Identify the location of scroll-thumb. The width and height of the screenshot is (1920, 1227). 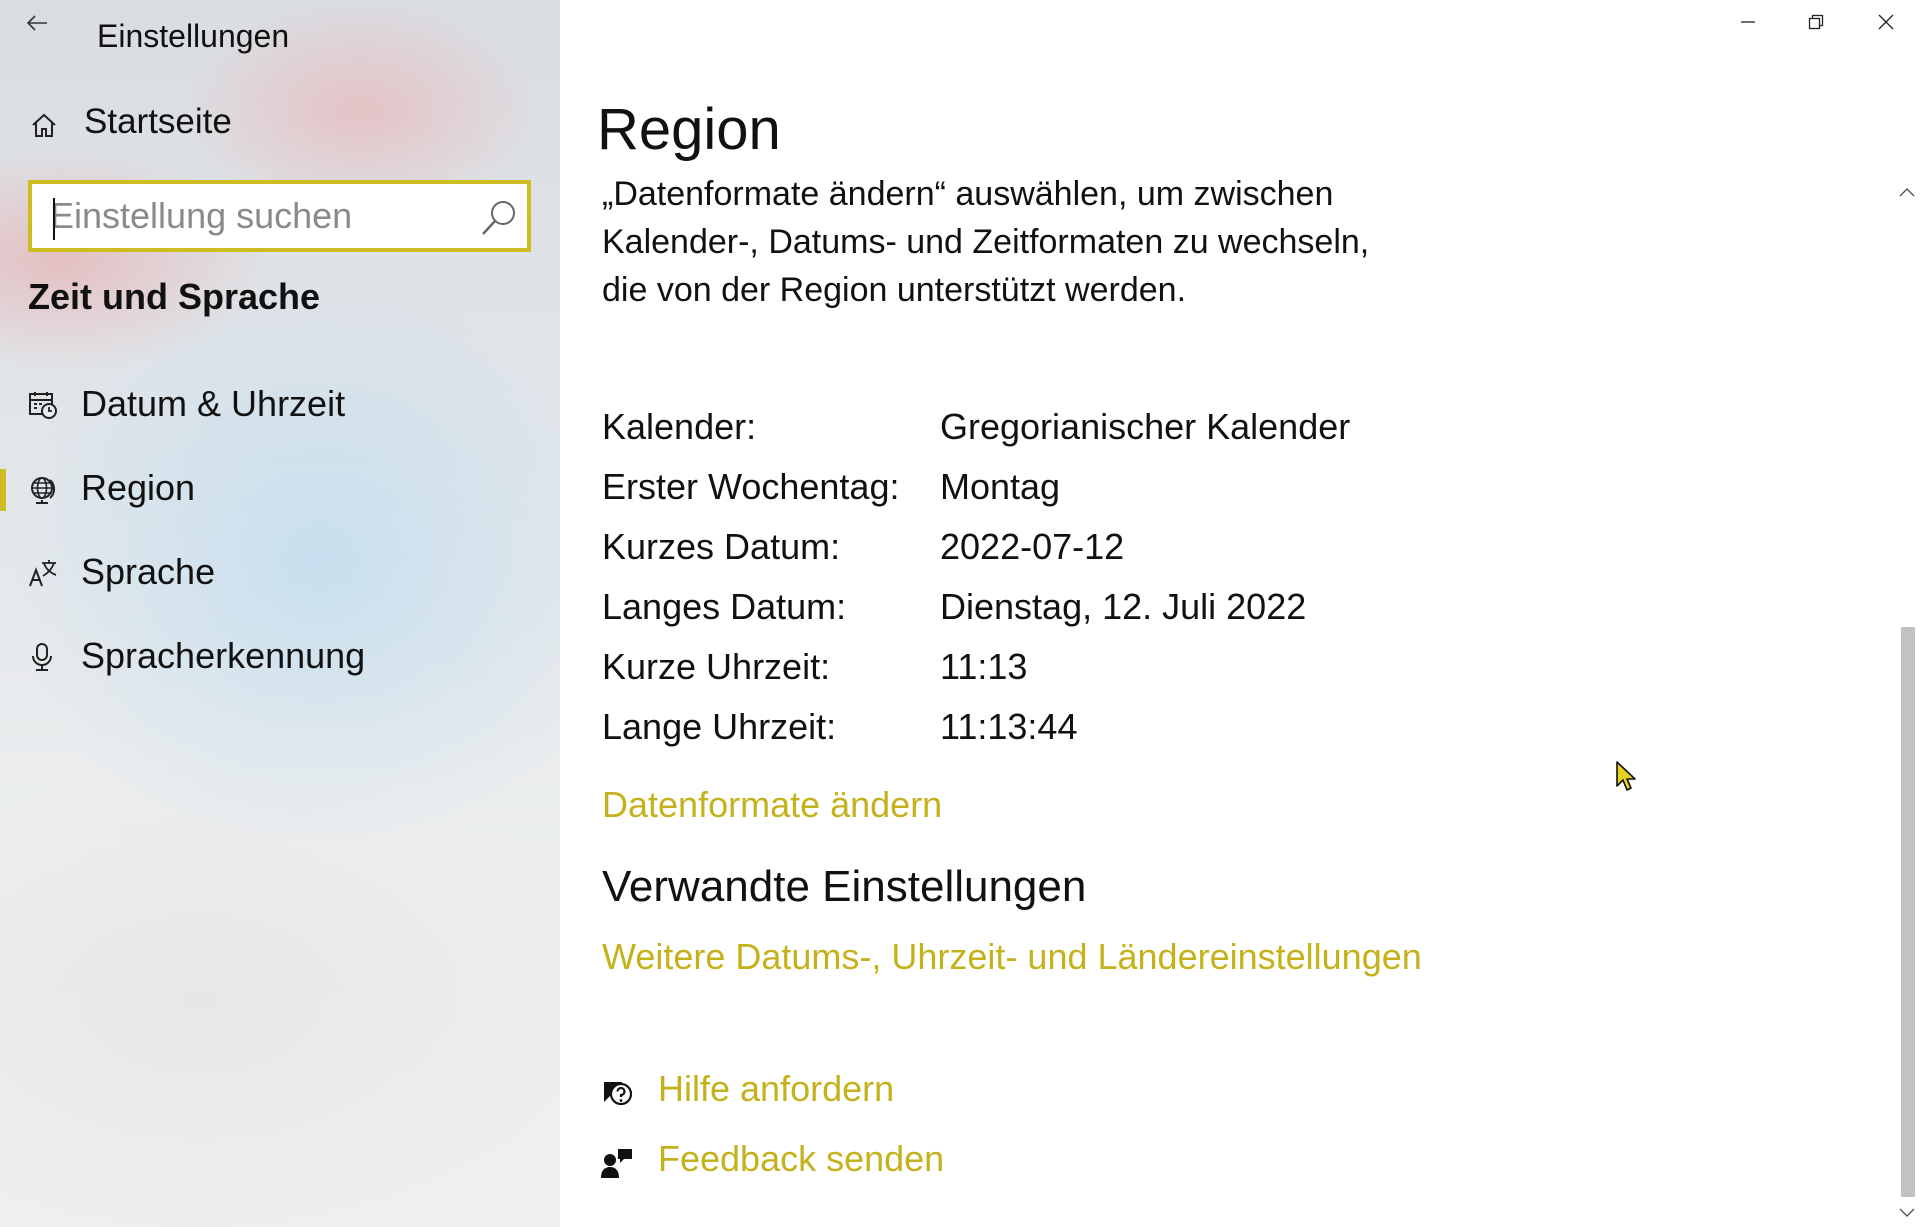
(1908, 912).